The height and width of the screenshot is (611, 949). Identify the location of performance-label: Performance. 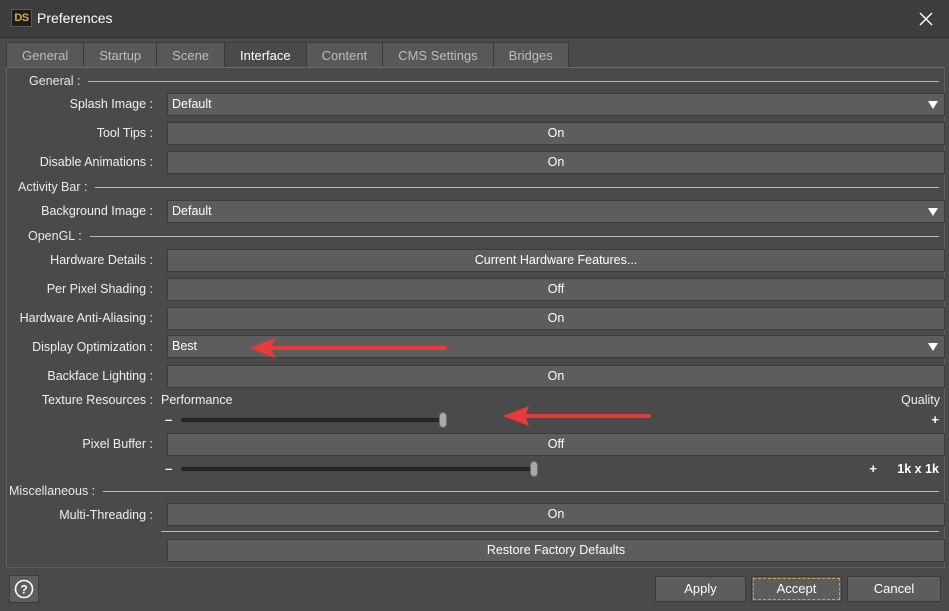
(197, 400).